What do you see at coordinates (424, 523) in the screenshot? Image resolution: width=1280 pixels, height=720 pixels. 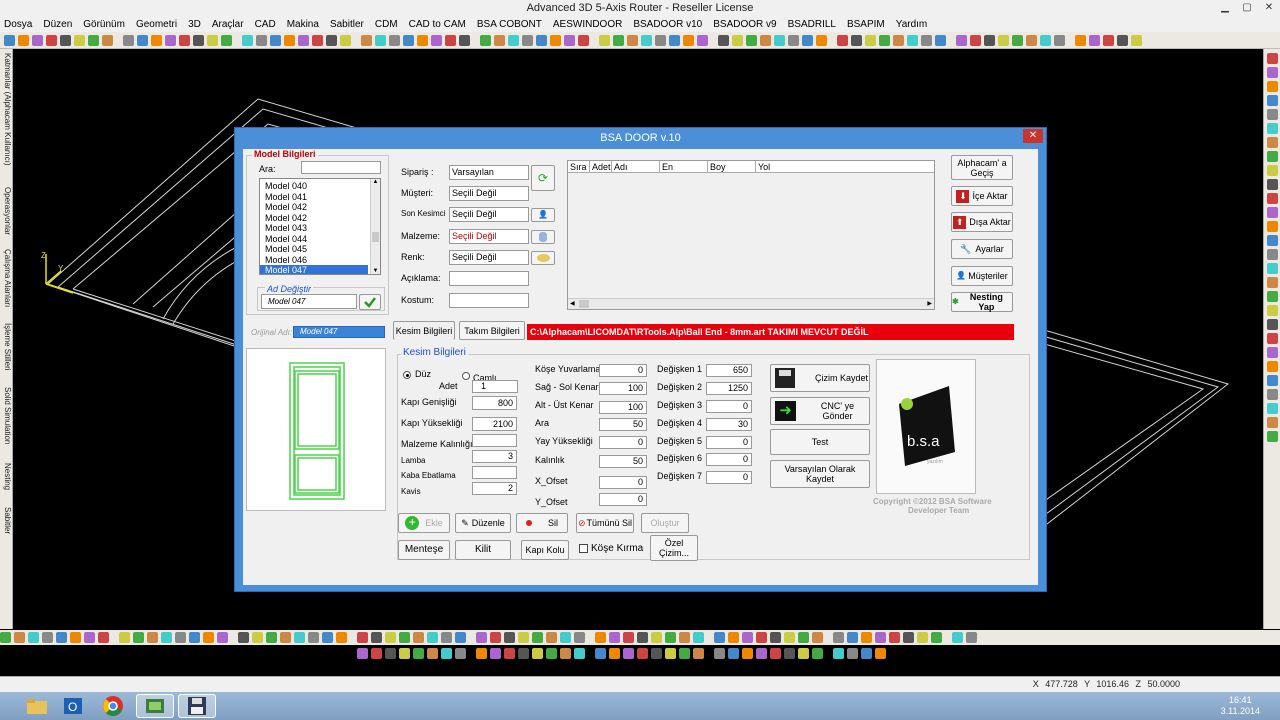 I see `ekle-button: + Ekle` at bounding box center [424, 523].